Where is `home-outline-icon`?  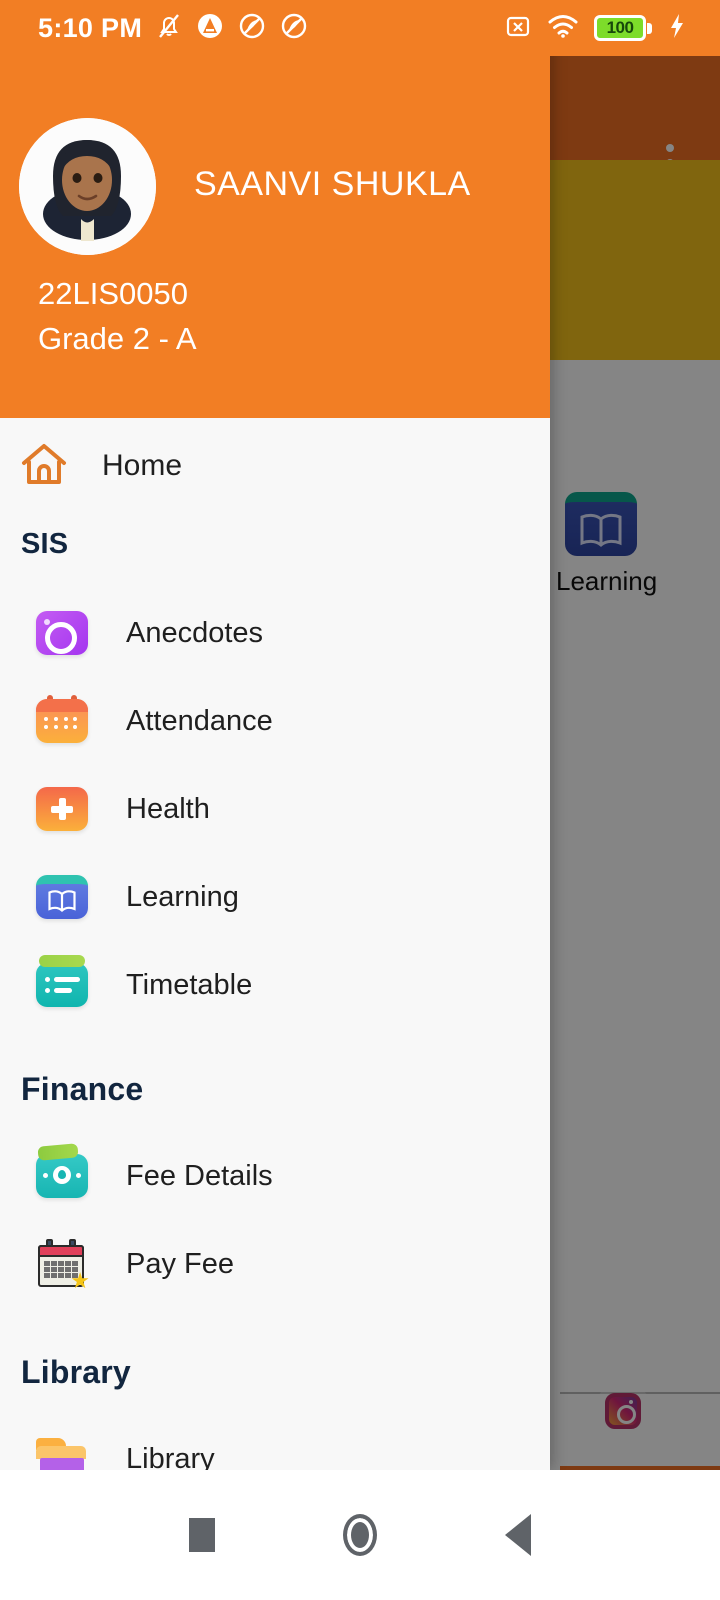 home-outline-icon is located at coordinates (44, 466).